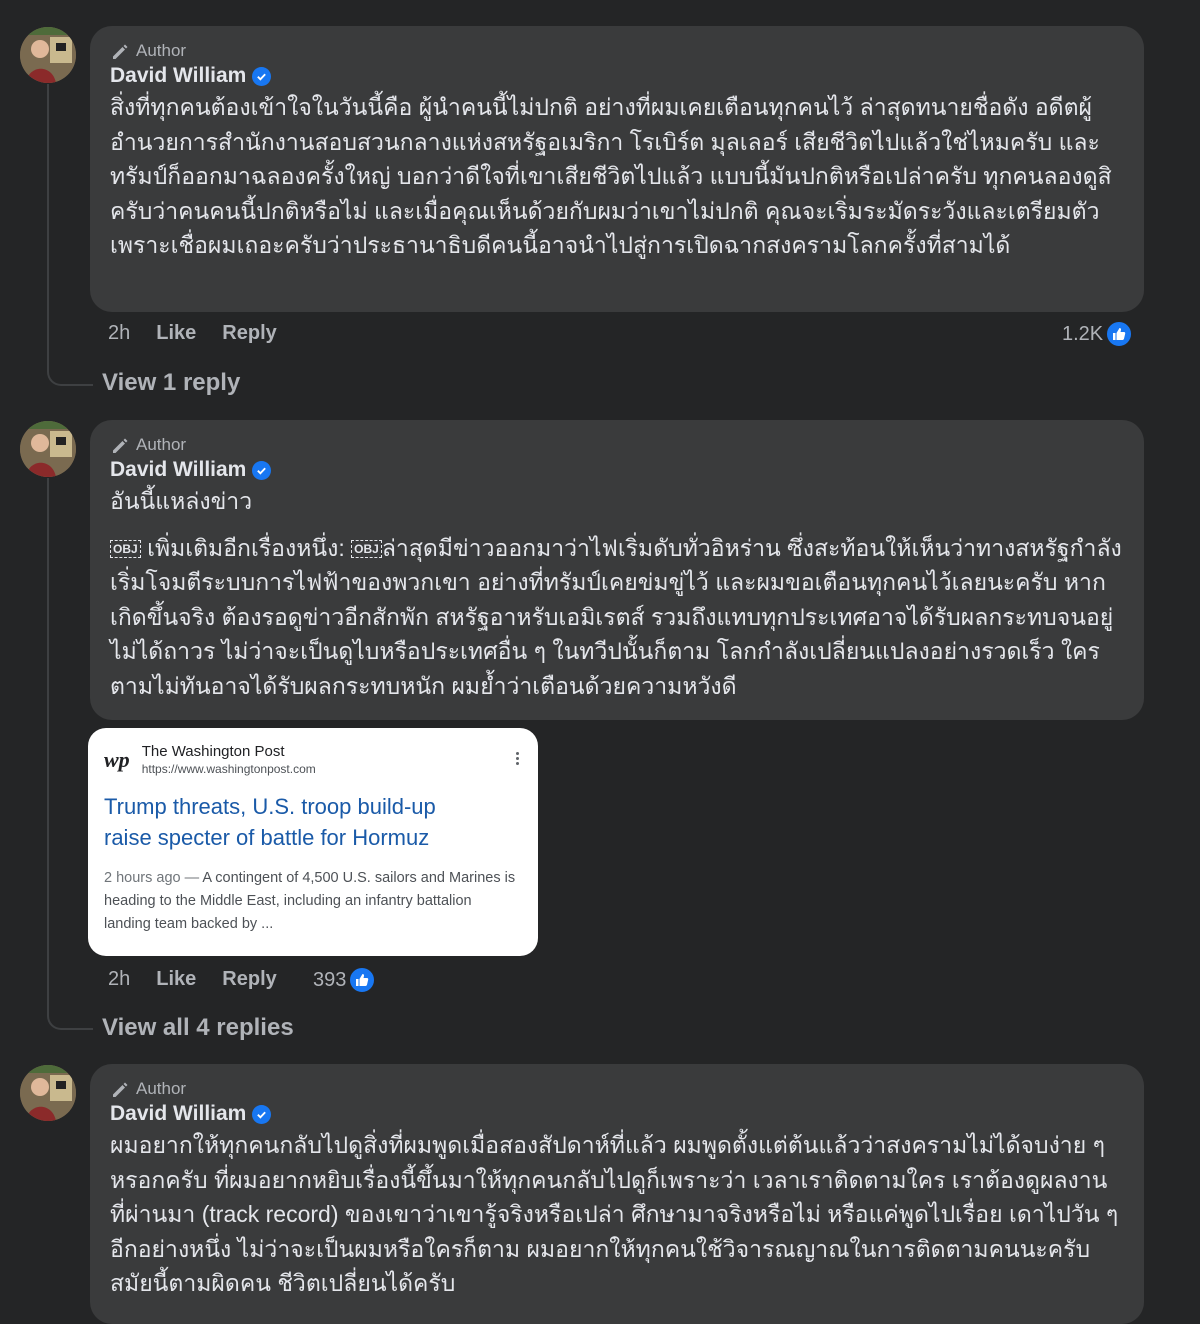 The image size is (1200, 1324). I want to click on comment-text: อันนี้แหล่งข่าว, so click(181, 501).